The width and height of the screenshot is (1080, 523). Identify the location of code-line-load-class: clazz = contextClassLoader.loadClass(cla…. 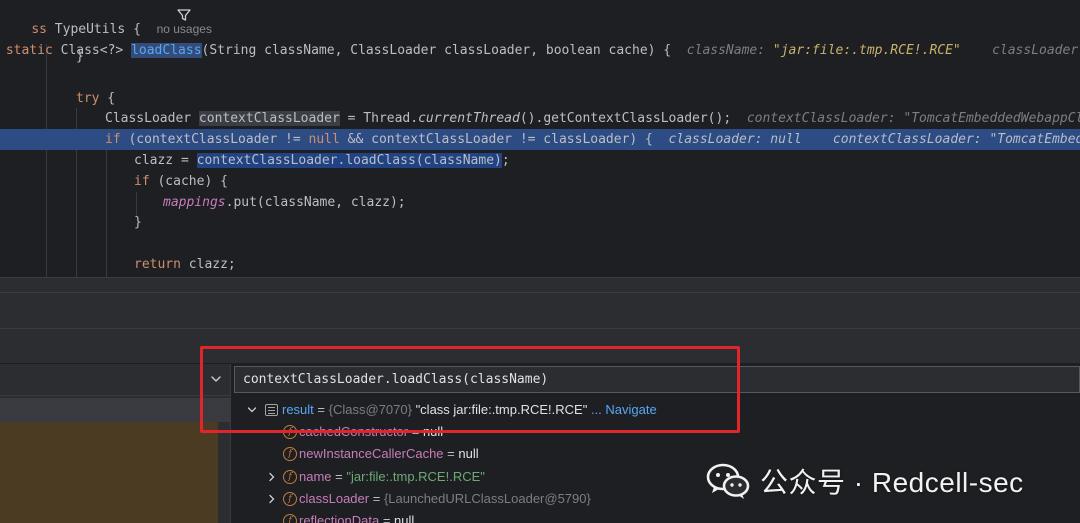
(540, 160).